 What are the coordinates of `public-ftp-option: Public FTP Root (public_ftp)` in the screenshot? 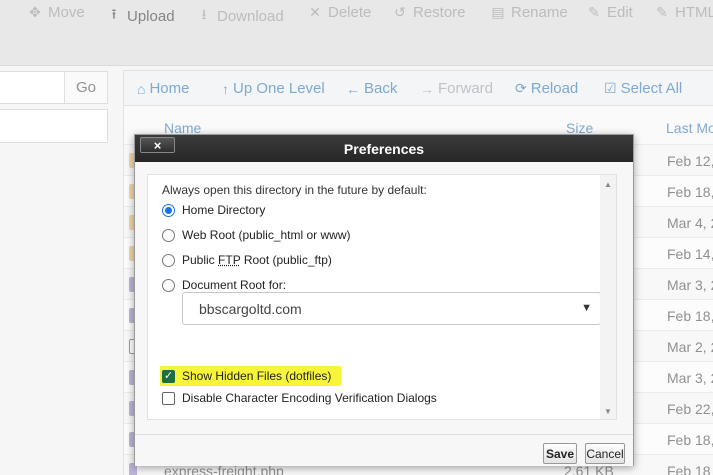 It's located at (247, 260).